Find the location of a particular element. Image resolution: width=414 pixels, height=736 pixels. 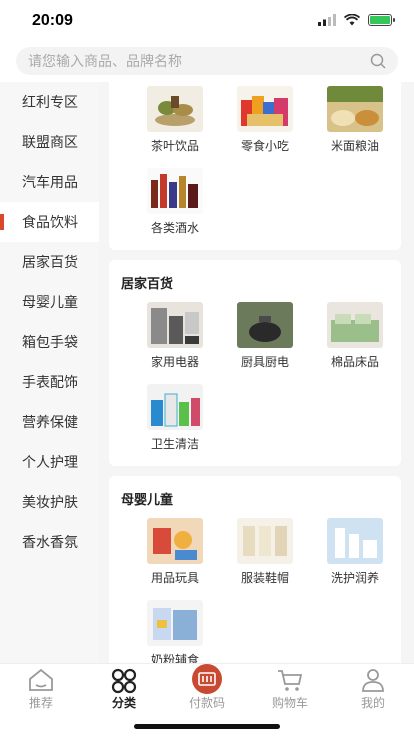

sidebar-item-label: 母婴儿童 is located at coordinates (50, 302).